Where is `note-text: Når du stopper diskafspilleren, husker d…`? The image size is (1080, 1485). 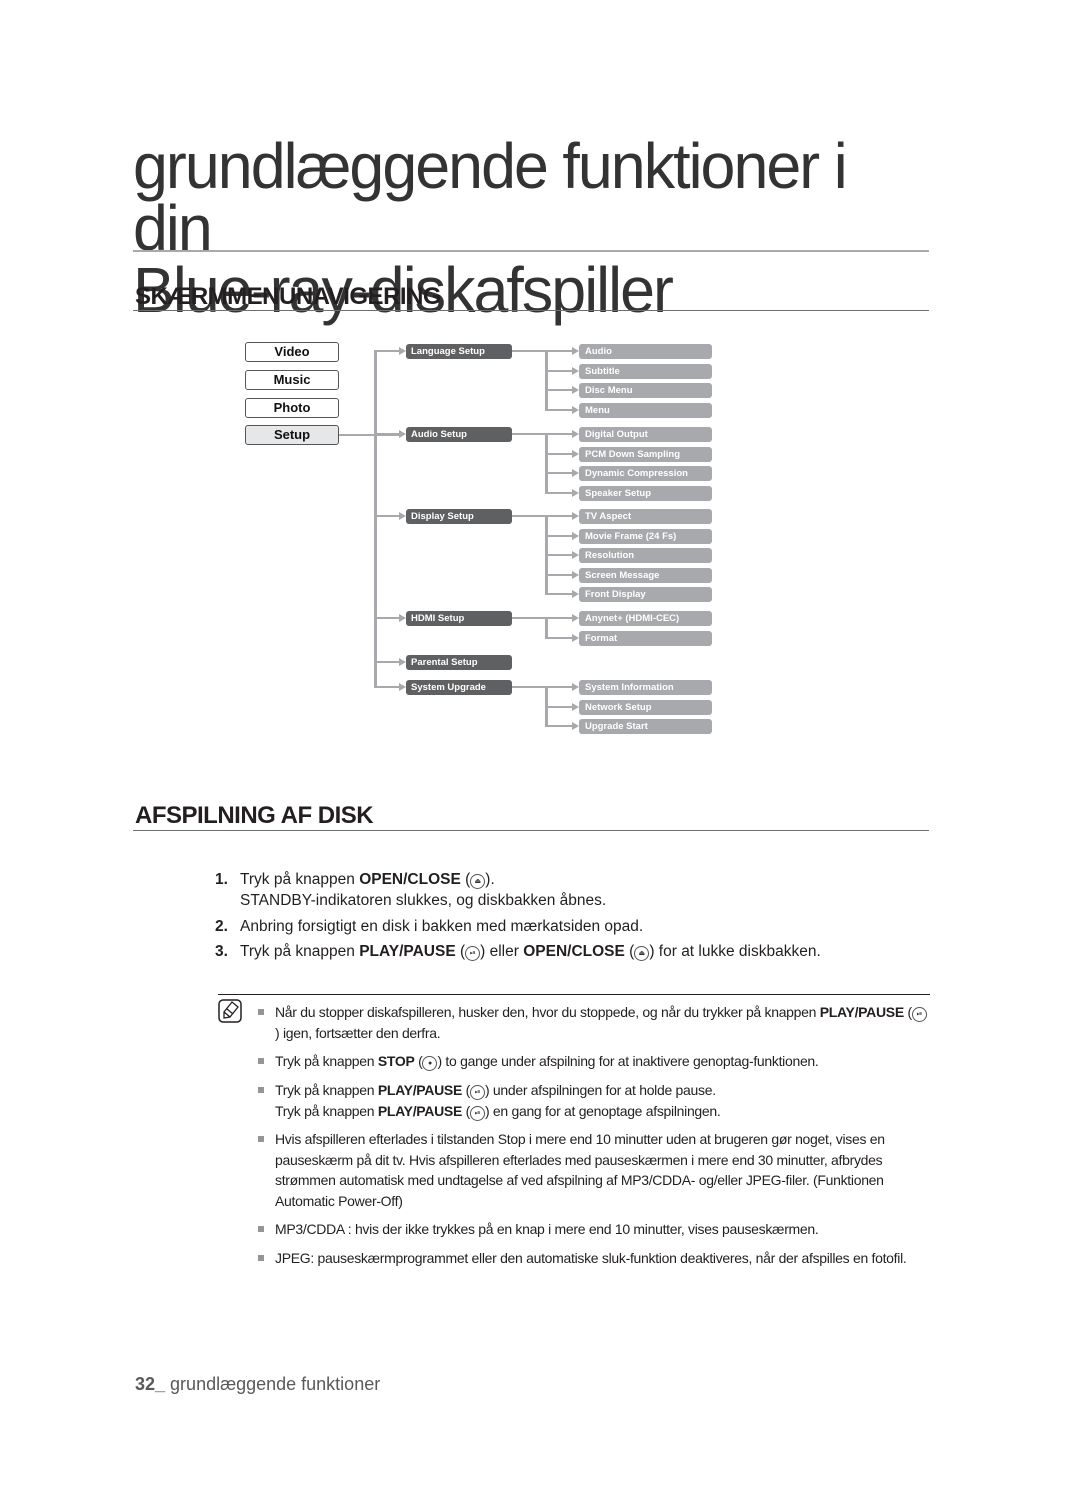
note-text: Når du stopper diskafspilleren, husker d… is located at coordinates (547, 1012).